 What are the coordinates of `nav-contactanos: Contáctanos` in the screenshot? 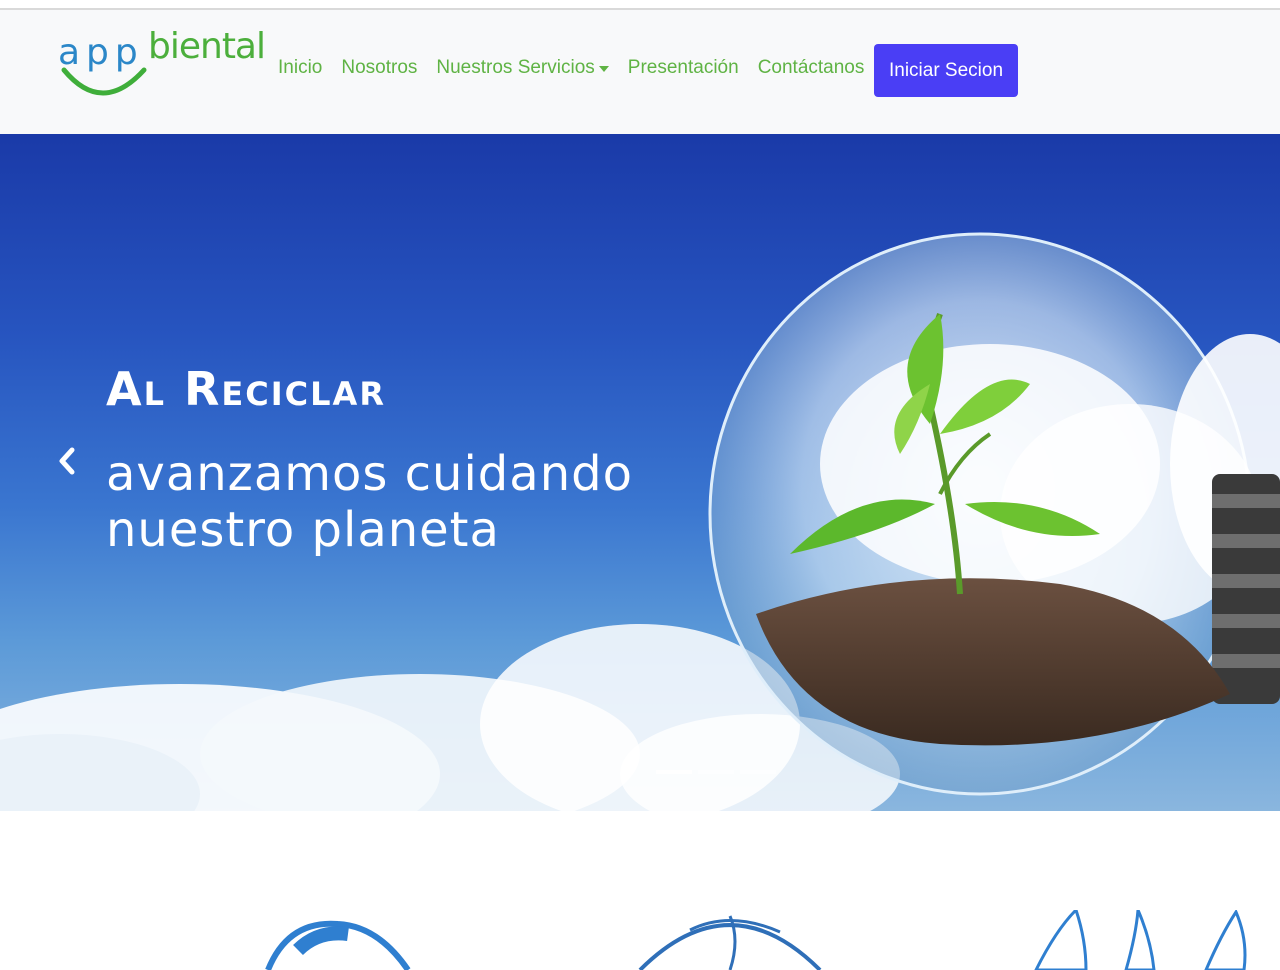 It's located at (811, 68).